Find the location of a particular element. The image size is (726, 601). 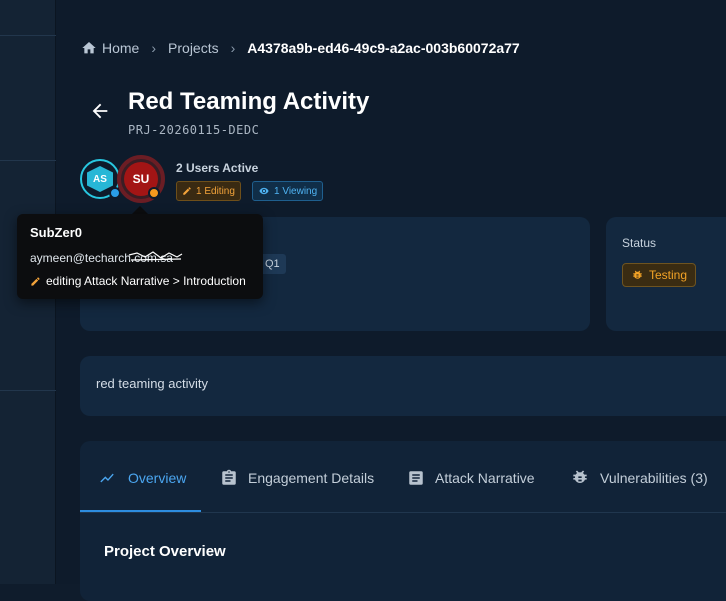

redaction-scribble is located at coordinates (155, 256).